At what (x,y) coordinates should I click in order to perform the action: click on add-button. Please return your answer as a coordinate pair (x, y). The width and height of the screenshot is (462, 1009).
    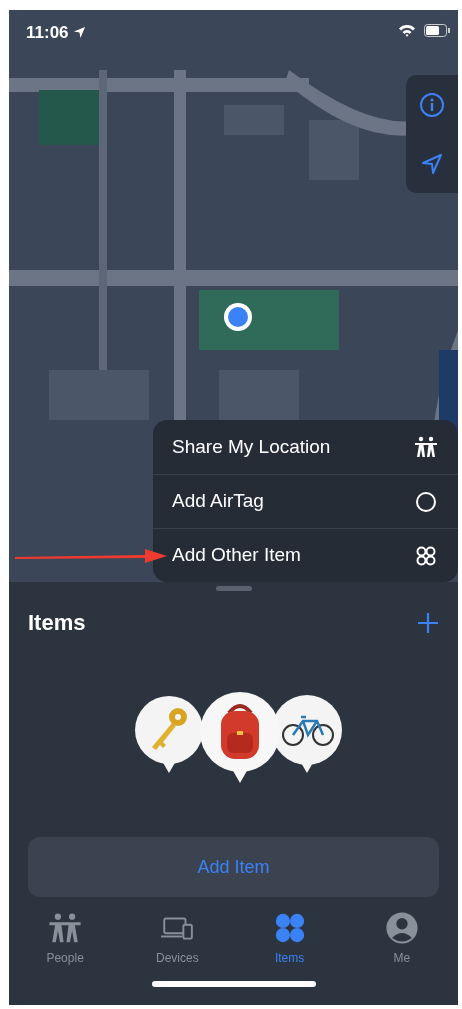
    Looking at the image, I should click on (428, 622).